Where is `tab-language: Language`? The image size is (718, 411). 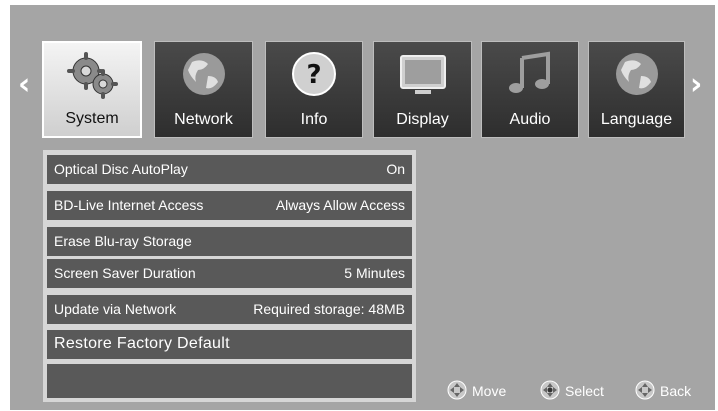 tab-language: Language is located at coordinates (636, 89).